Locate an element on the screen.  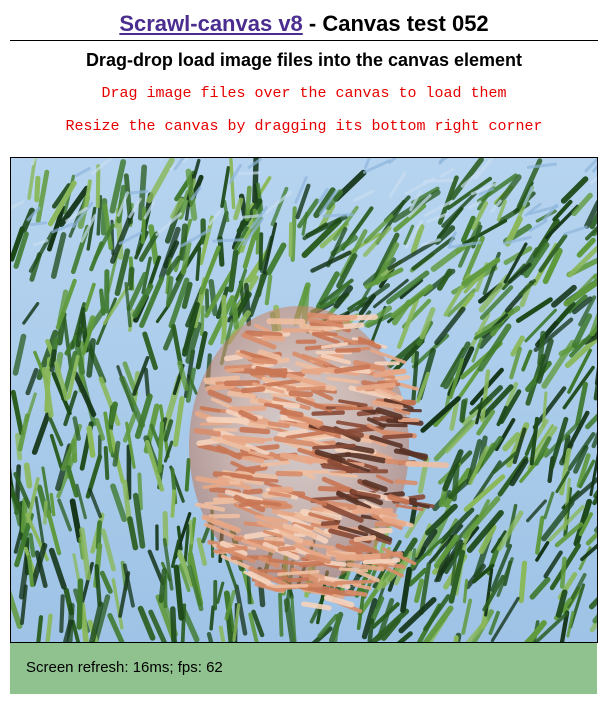
page-title-rest: - Canvas test 052 is located at coordinates (395, 23).